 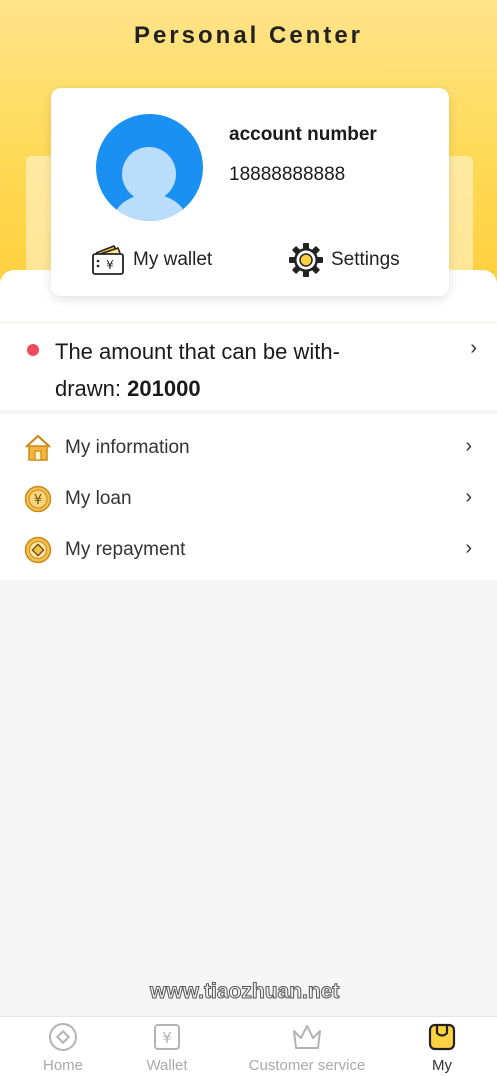 I want to click on status-dot, so click(x=33, y=350).